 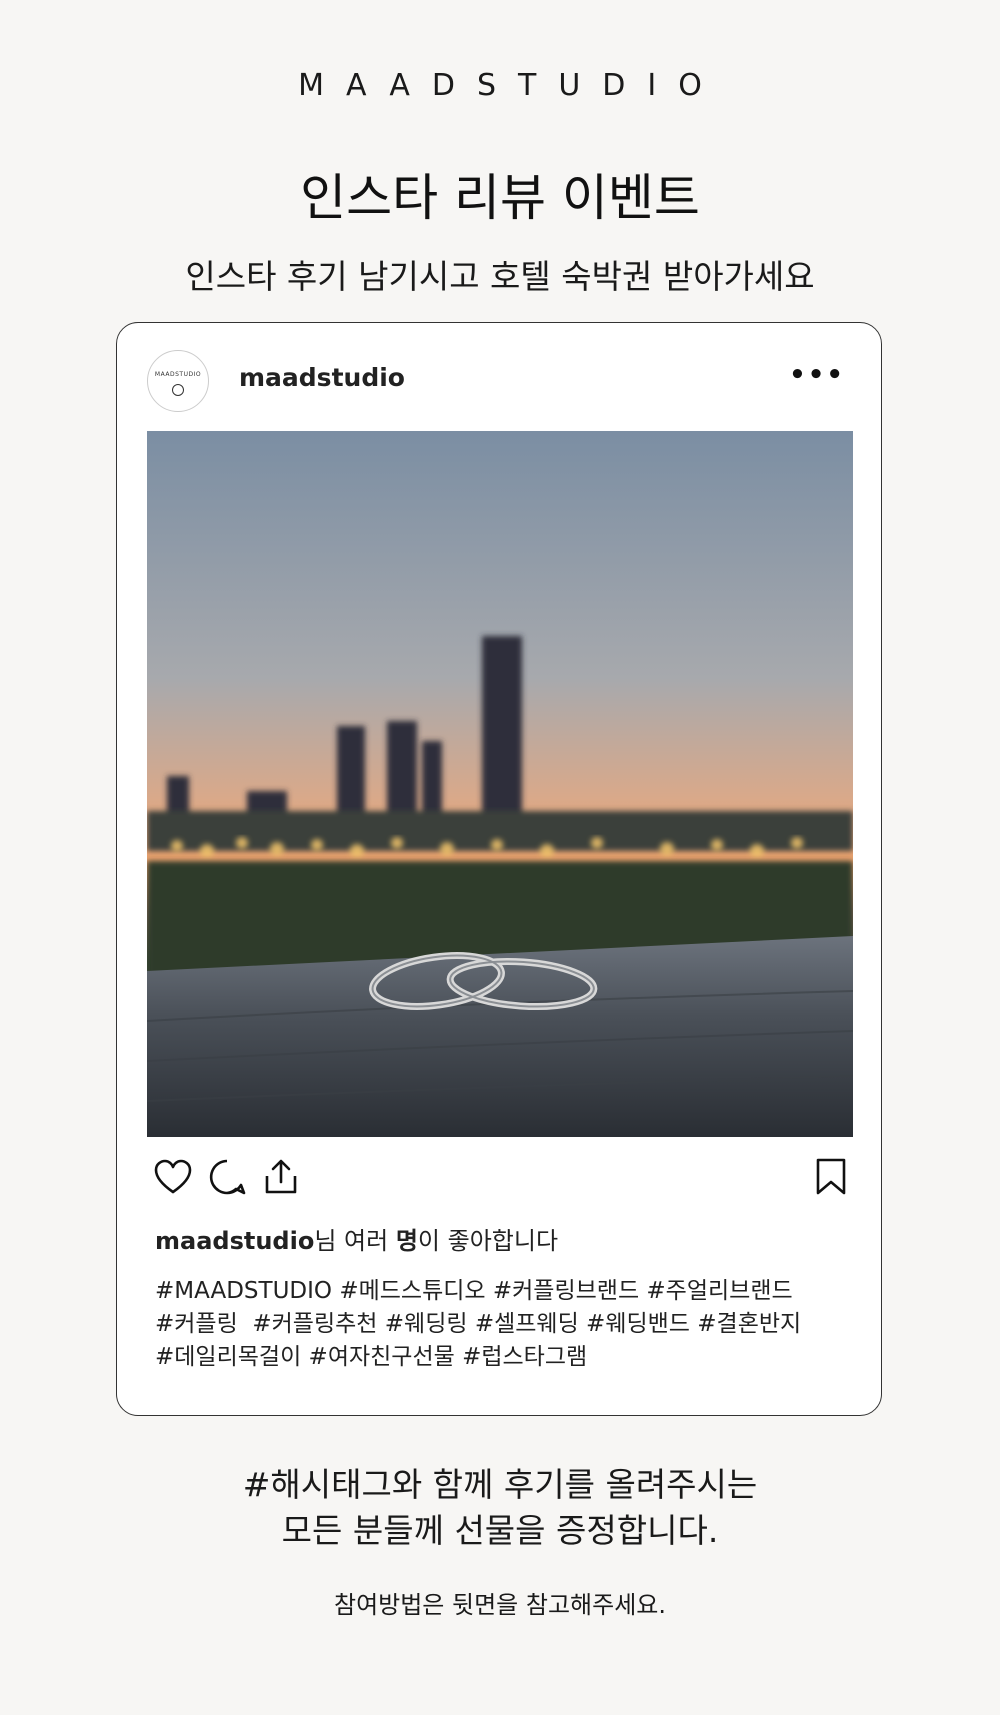 What do you see at coordinates (500, 1530) in the screenshot?
I see `cta-line: 모든 분들께 선물을 증정합니다.` at bounding box center [500, 1530].